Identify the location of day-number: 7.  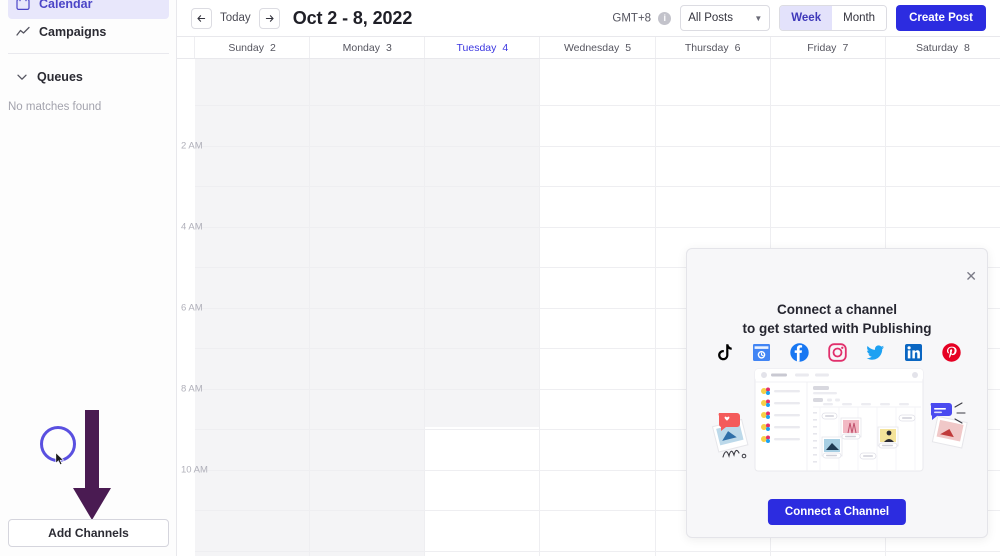
(845, 47).